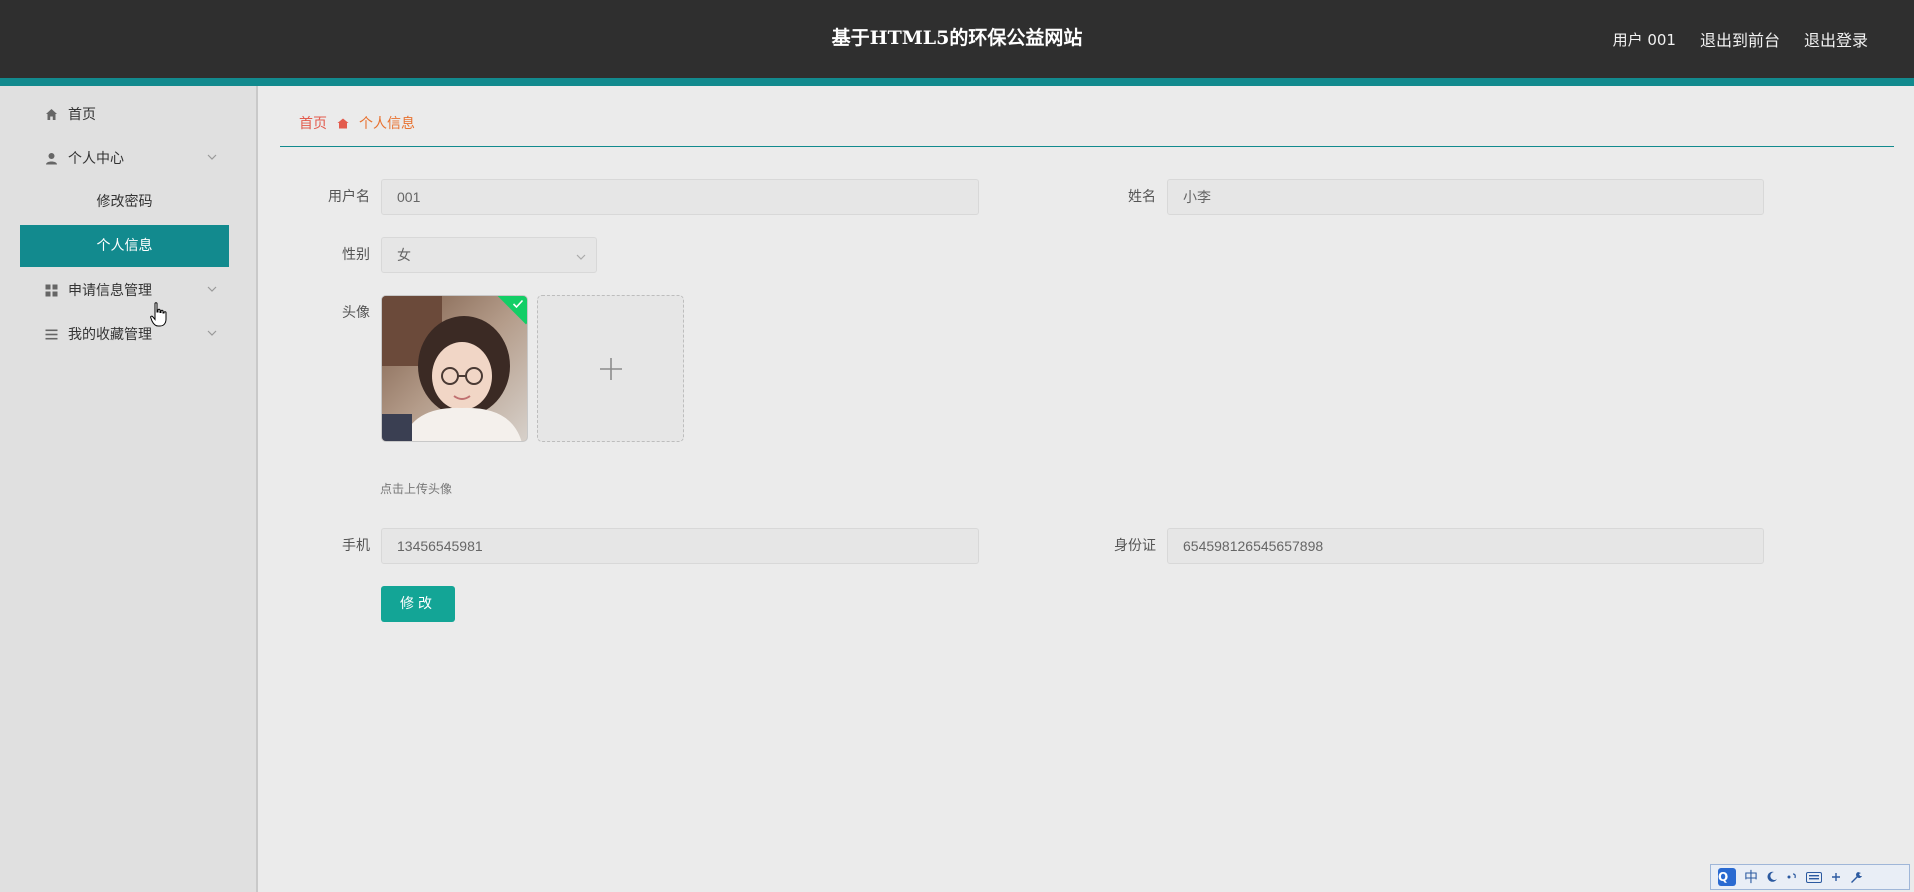 The image size is (1914, 892). I want to click on check-icon, so click(518, 304).